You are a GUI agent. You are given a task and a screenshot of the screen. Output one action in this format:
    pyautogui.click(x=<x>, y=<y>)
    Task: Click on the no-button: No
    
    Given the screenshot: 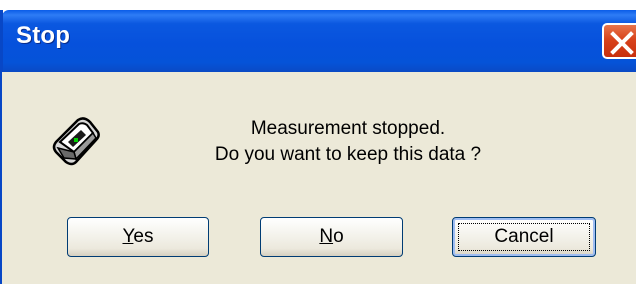 What is the action you would take?
    pyautogui.click(x=331, y=237)
    